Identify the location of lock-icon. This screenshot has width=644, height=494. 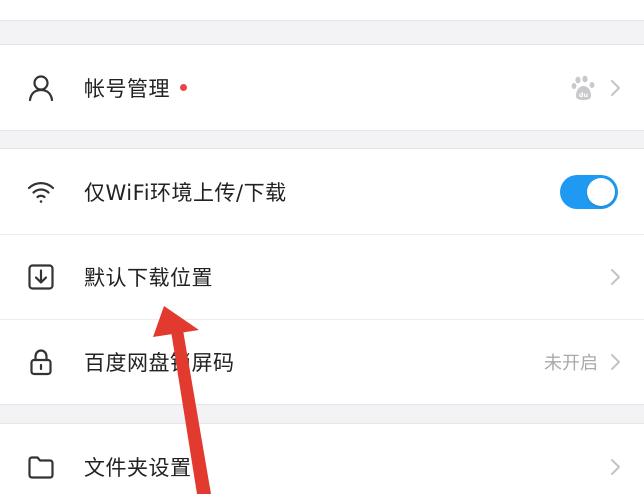
(41, 362).